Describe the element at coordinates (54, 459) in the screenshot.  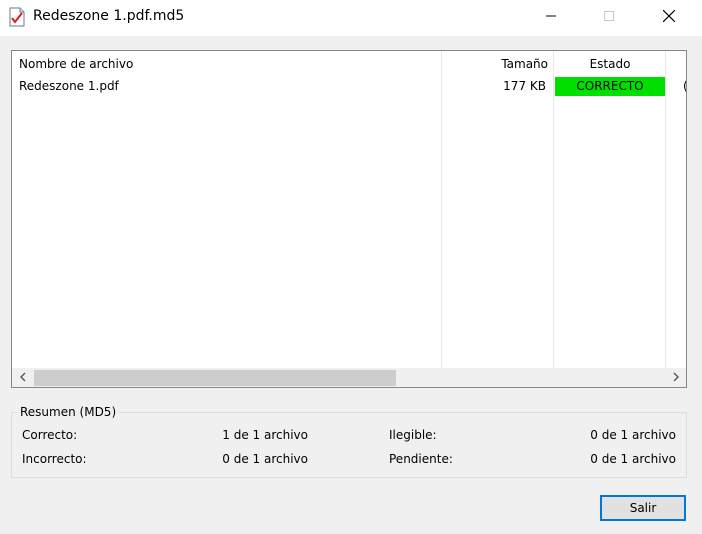
I see `incorrect-label: Incorrecto:` at that location.